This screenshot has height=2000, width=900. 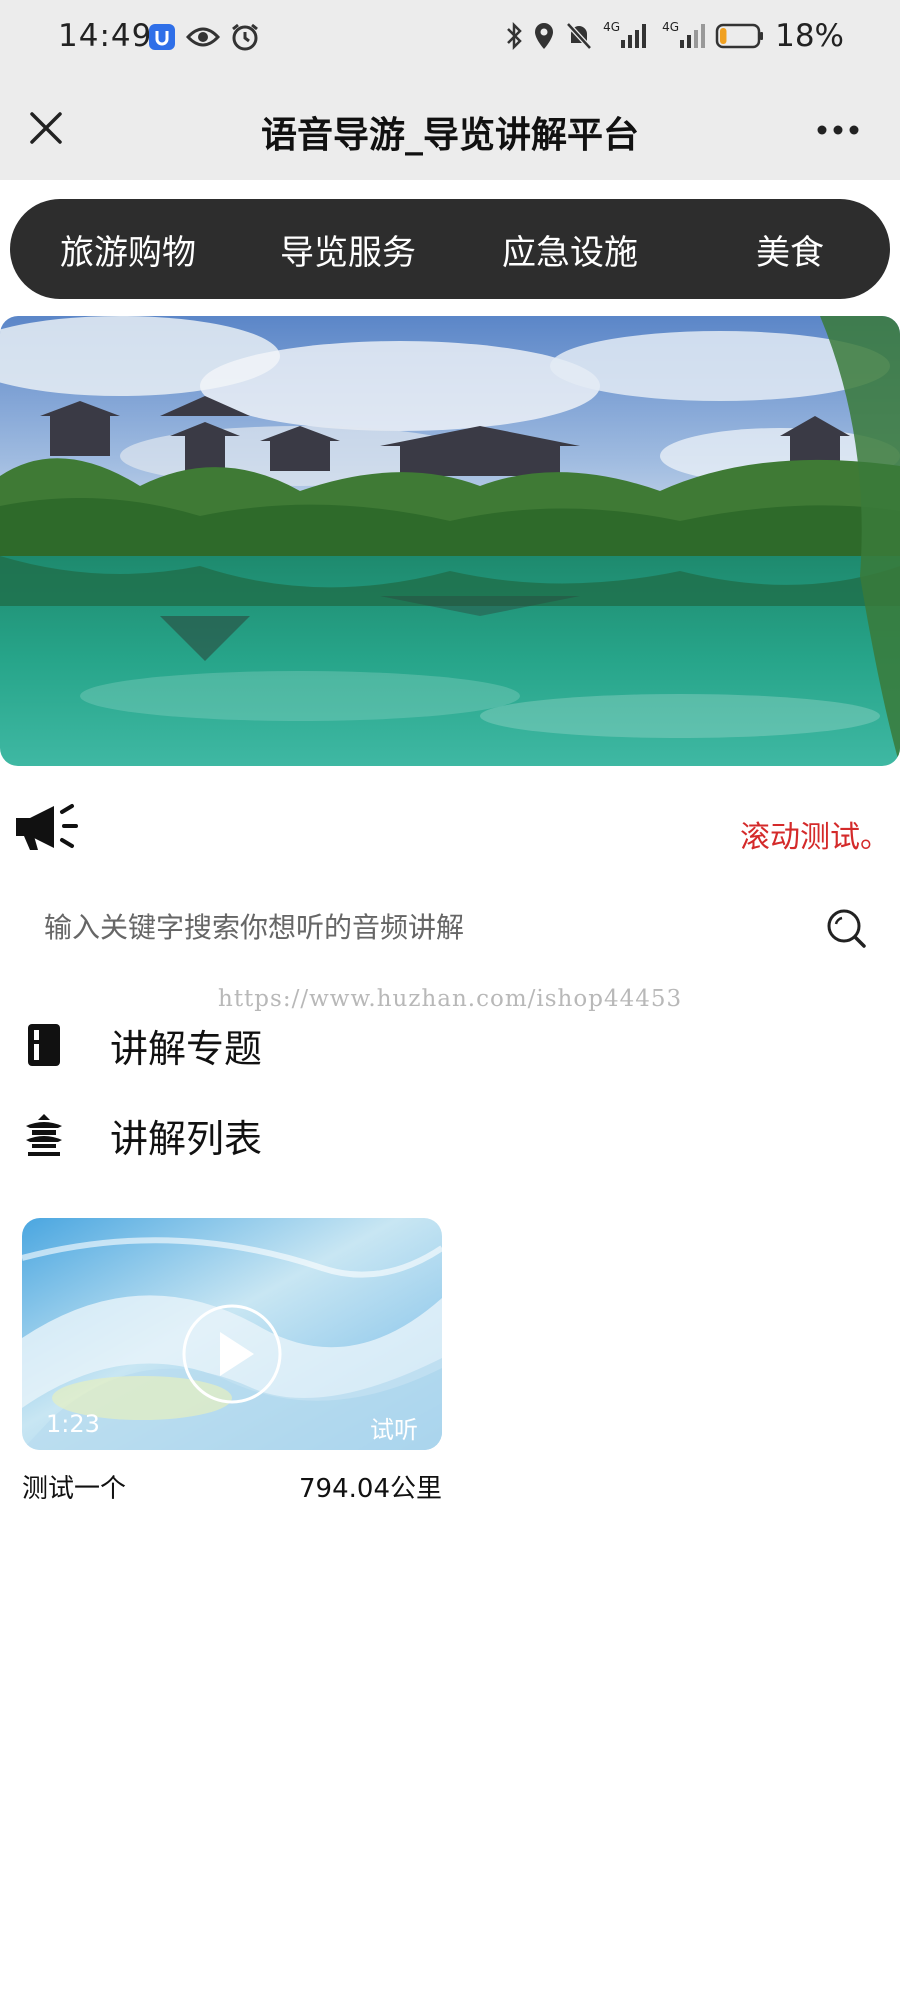 I want to click on mute-bell-icon, so click(x=579, y=36).